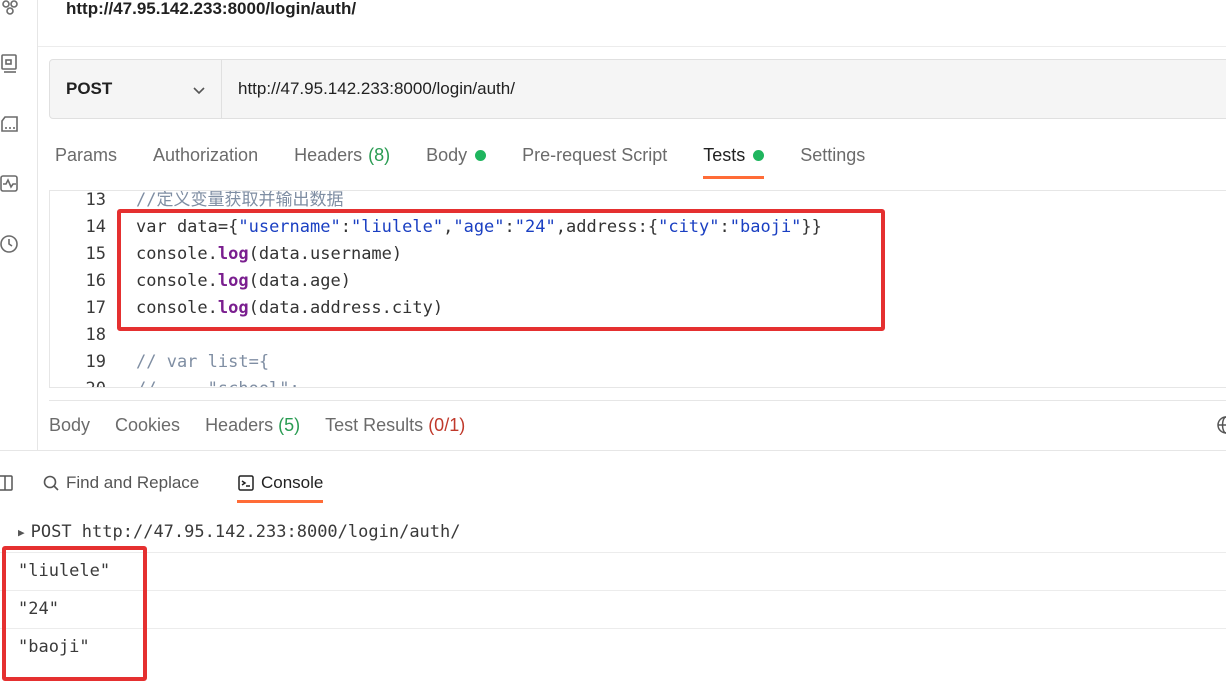 The width and height of the screenshot is (1226, 685). Describe the element at coordinates (397, 227) in the screenshot. I see `code-string: "liulele"` at that location.